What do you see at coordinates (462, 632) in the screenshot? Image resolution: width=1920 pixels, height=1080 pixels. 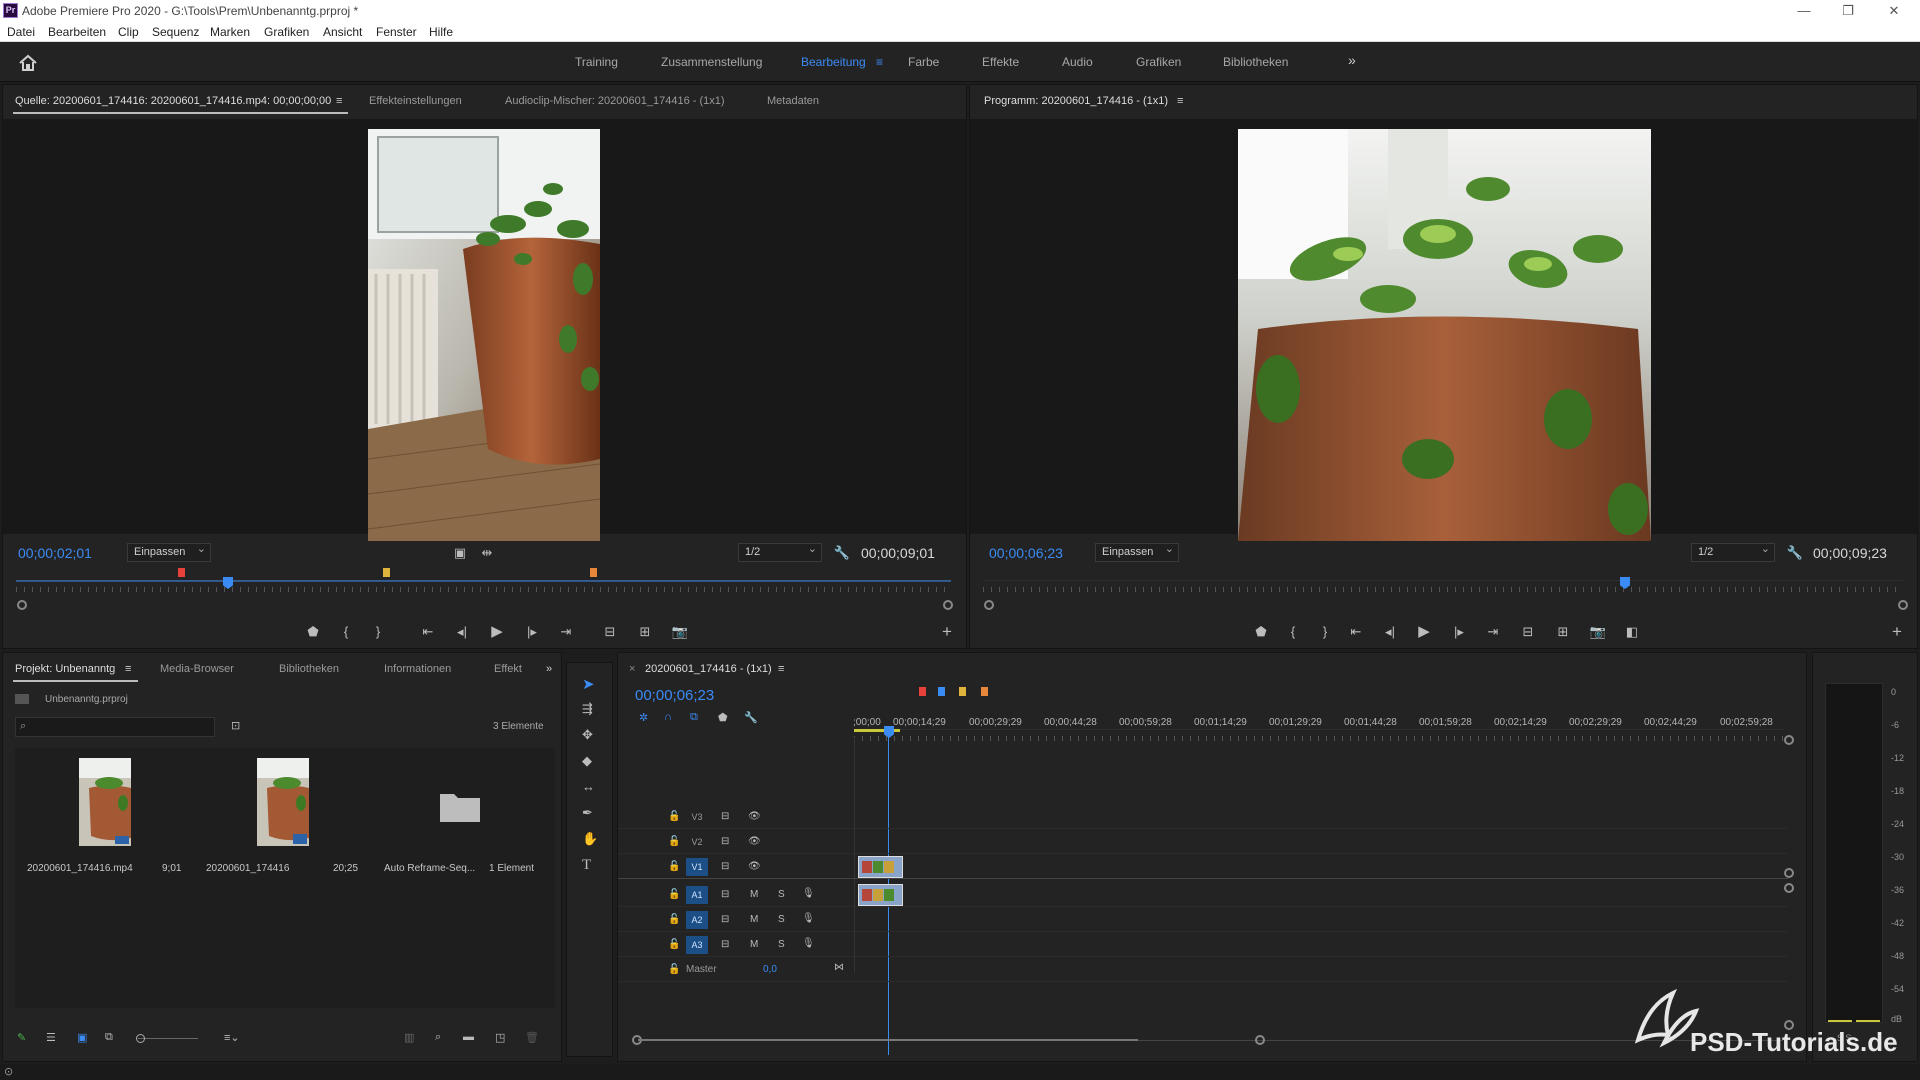 I see `step-back-icon: ◂|` at bounding box center [462, 632].